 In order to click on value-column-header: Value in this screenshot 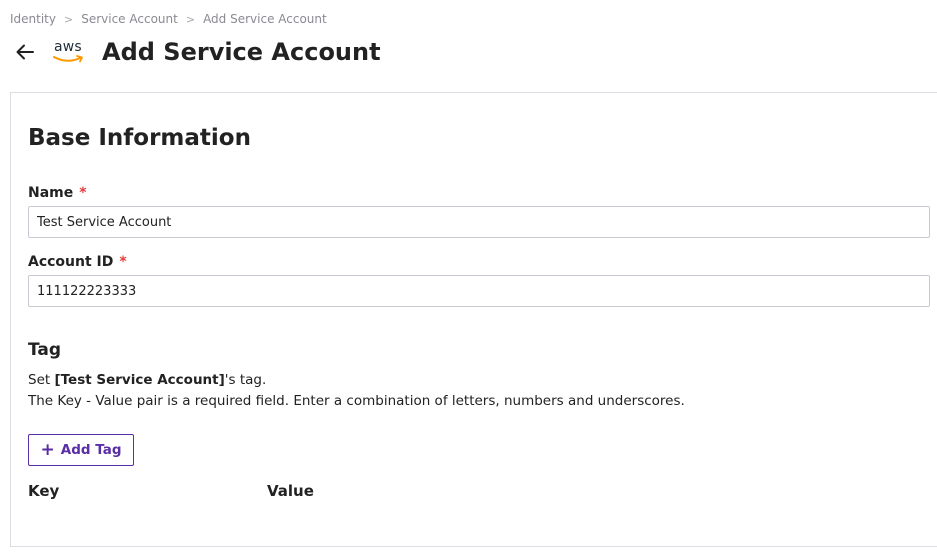, I will do `click(290, 491)`.